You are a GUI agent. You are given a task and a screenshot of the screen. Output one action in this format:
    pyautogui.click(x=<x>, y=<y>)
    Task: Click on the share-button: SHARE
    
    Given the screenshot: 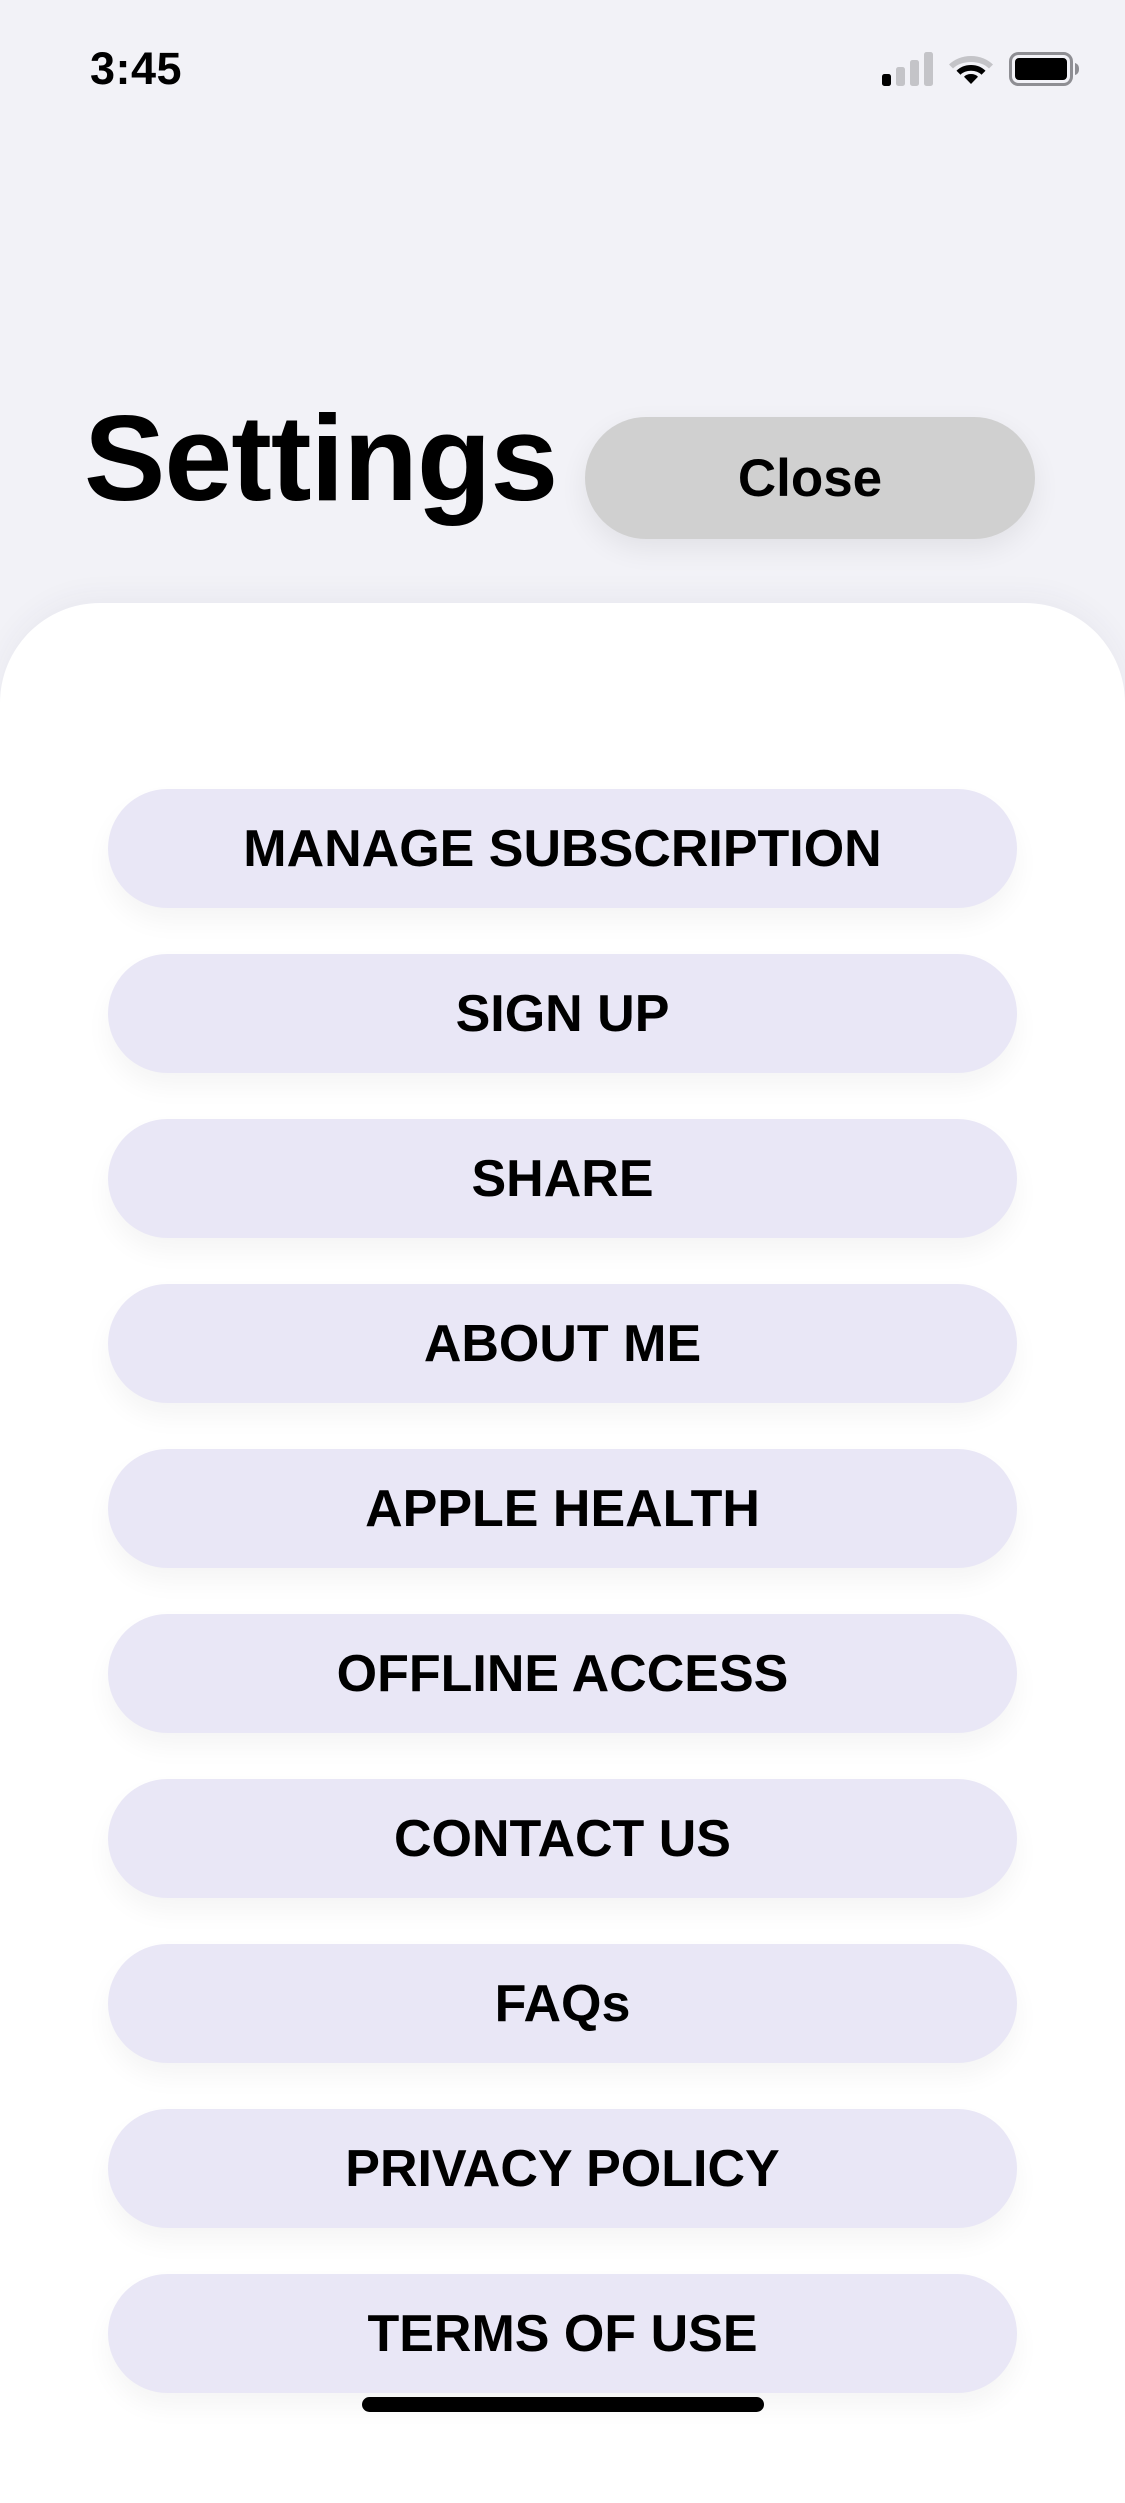 What is the action you would take?
    pyautogui.click(x=562, y=1178)
    